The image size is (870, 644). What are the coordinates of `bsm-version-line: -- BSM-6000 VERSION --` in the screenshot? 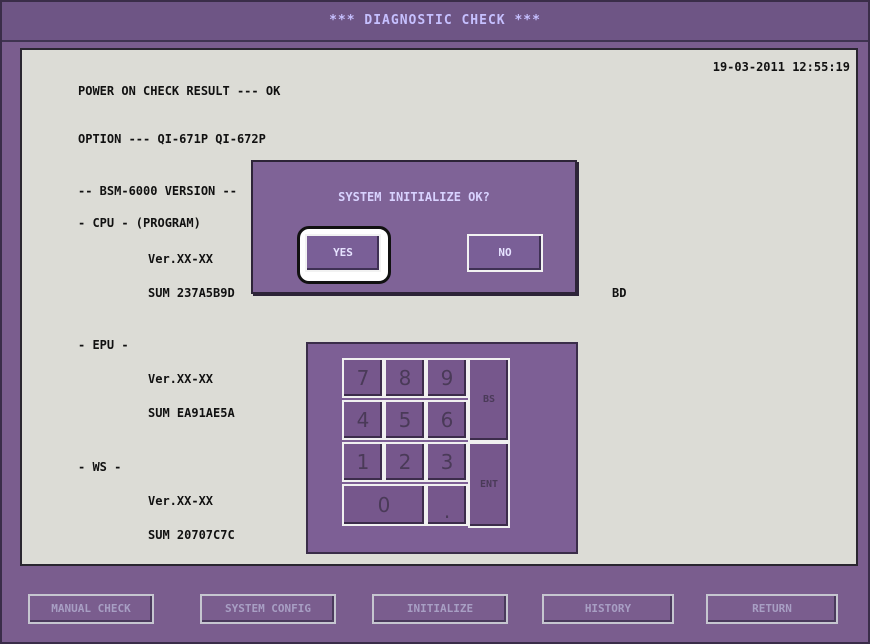 It's located at (157, 191).